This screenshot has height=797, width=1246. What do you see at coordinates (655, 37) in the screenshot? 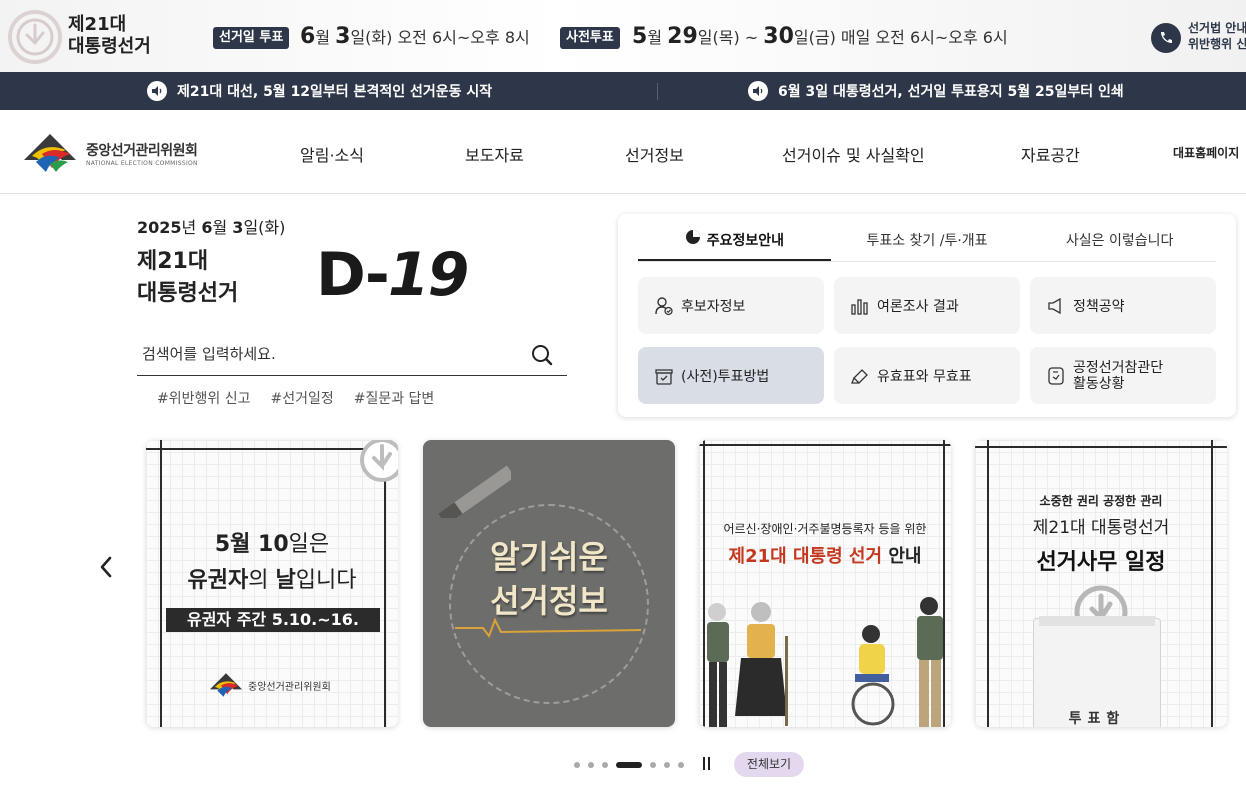
I see `early-month-unit: 월` at bounding box center [655, 37].